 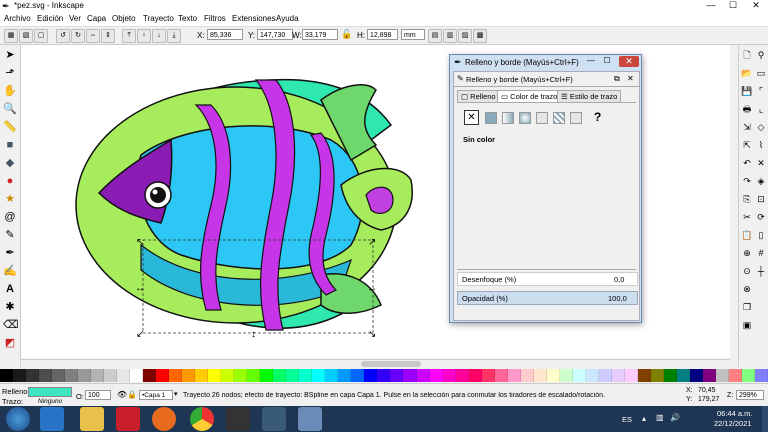 I want to click on eraser-tool-icon: ⌫, so click(x=11, y=325).